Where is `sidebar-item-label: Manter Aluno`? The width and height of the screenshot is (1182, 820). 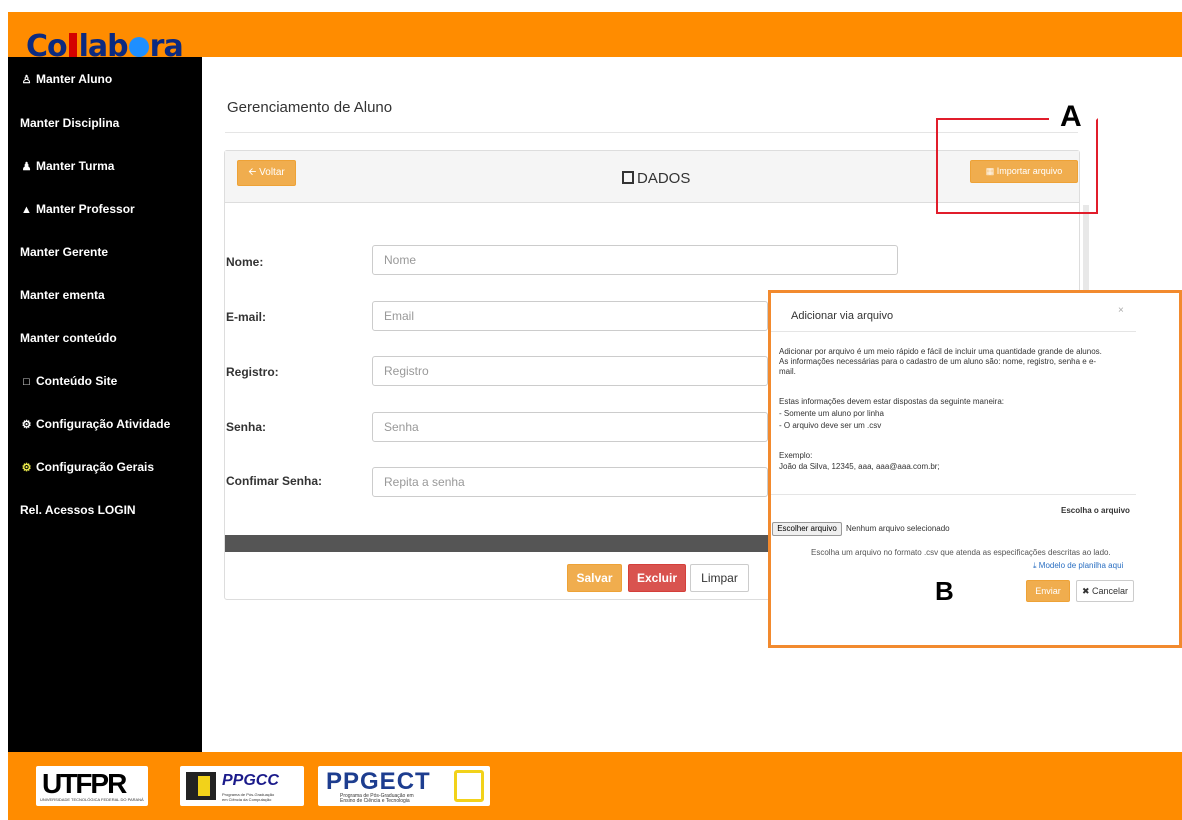 sidebar-item-label: Manter Aluno is located at coordinates (74, 79).